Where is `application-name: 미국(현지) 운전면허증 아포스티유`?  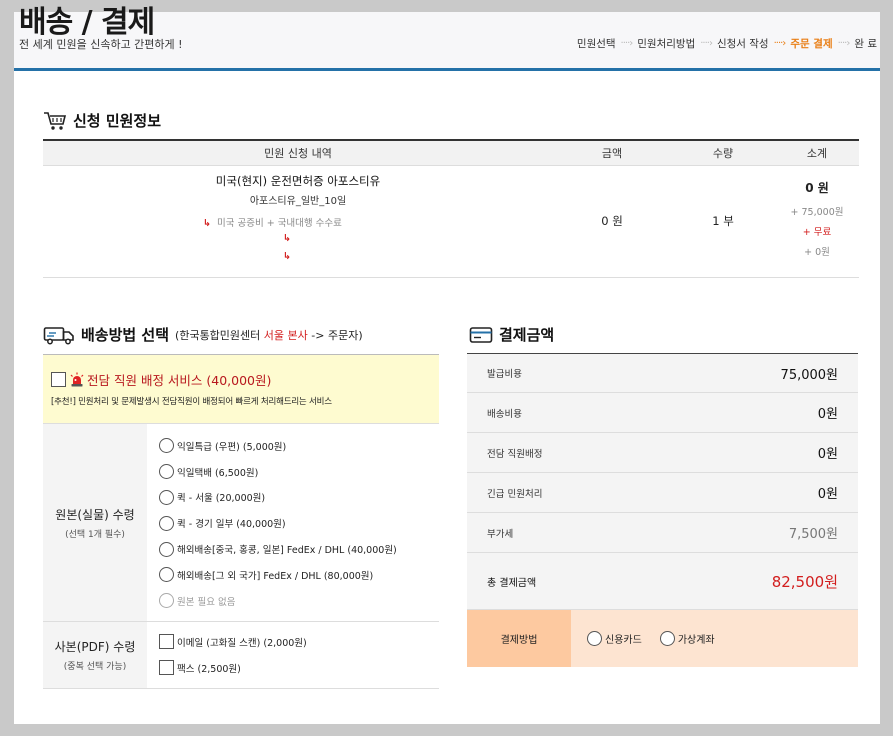 application-name: 미국(현지) 운전면허증 아포스티유 is located at coordinates (298, 181).